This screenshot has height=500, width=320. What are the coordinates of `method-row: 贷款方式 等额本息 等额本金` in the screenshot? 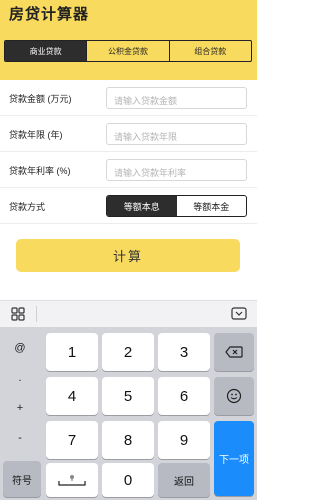 It's located at (128, 206).